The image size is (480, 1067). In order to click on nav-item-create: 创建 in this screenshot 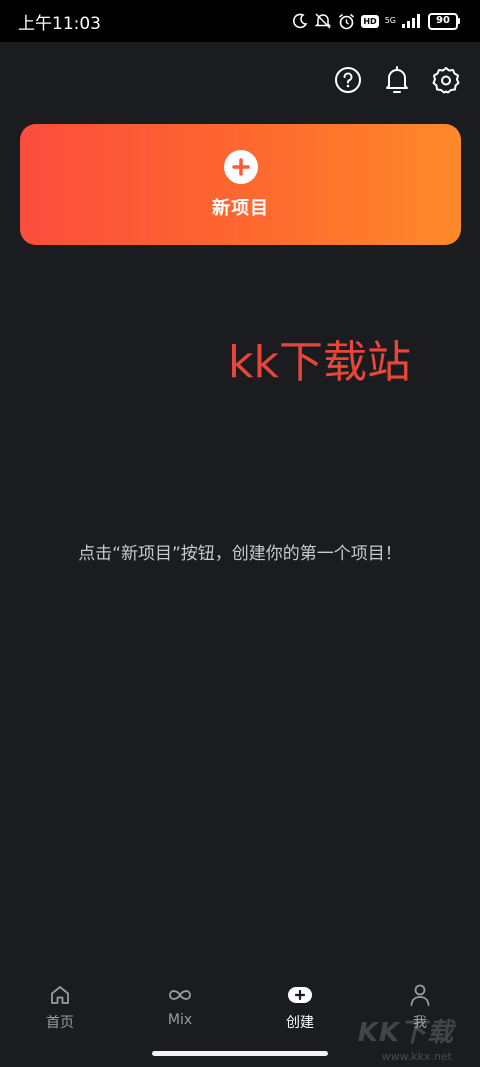, I will do `click(300, 1005)`.